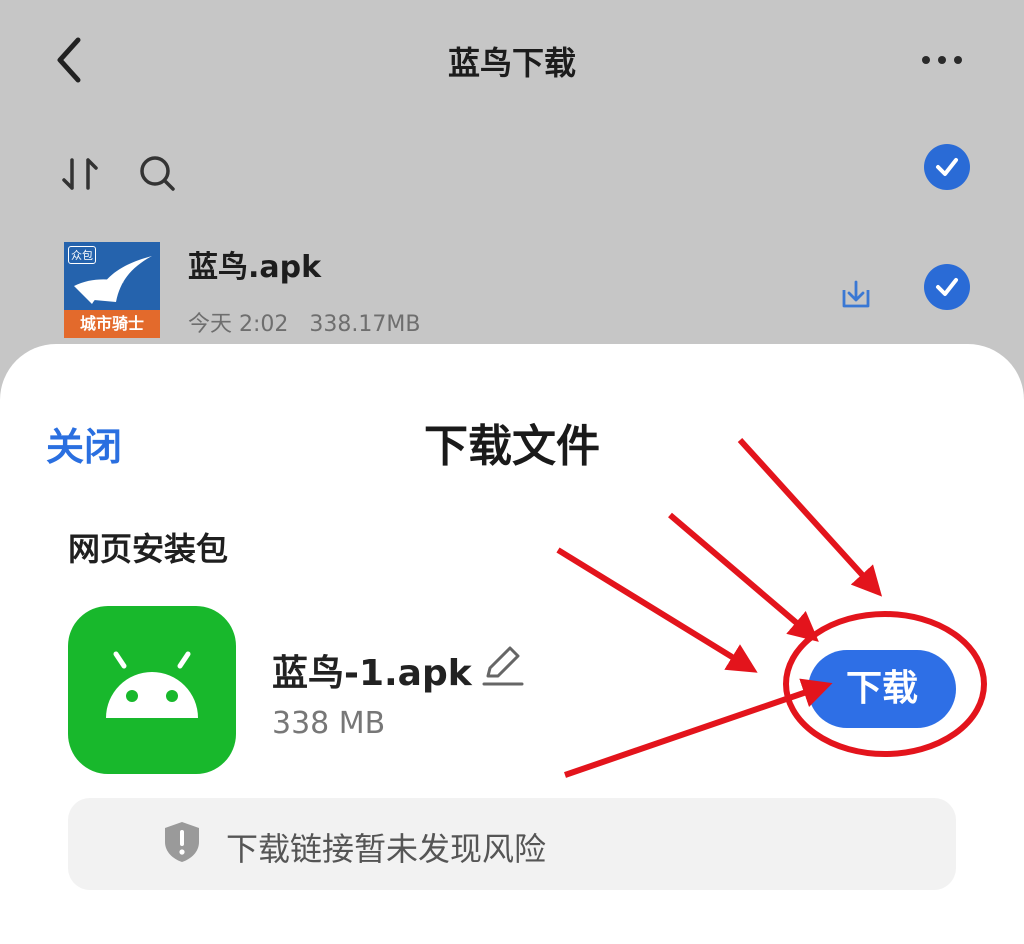 This screenshot has width=1024, height=944. Describe the element at coordinates (182, 842) in the screenshot. I see `shield-icon` at that location.